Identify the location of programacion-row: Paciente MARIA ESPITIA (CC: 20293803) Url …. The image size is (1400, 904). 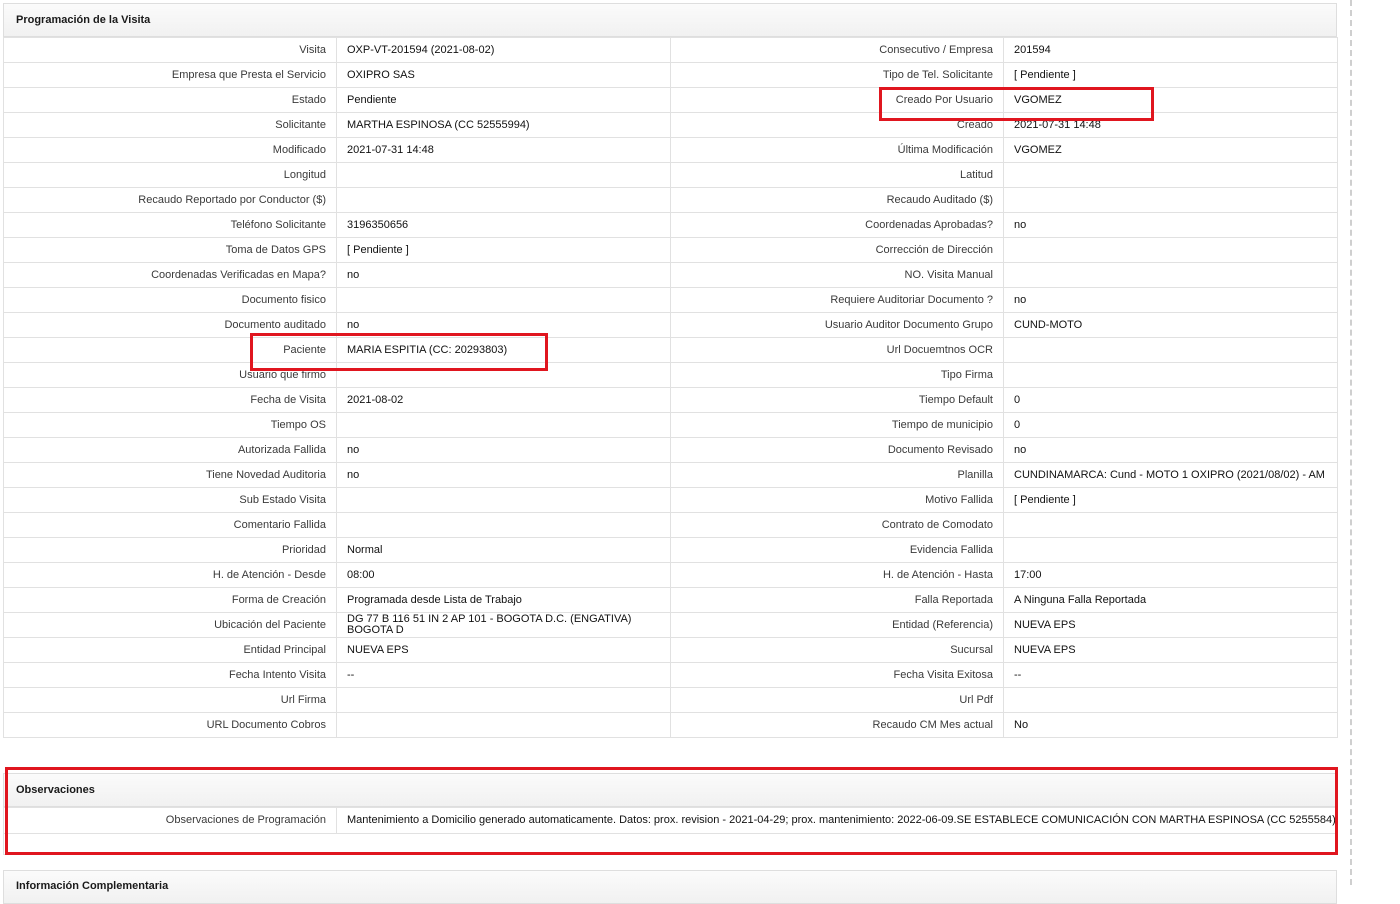
(670, 350).